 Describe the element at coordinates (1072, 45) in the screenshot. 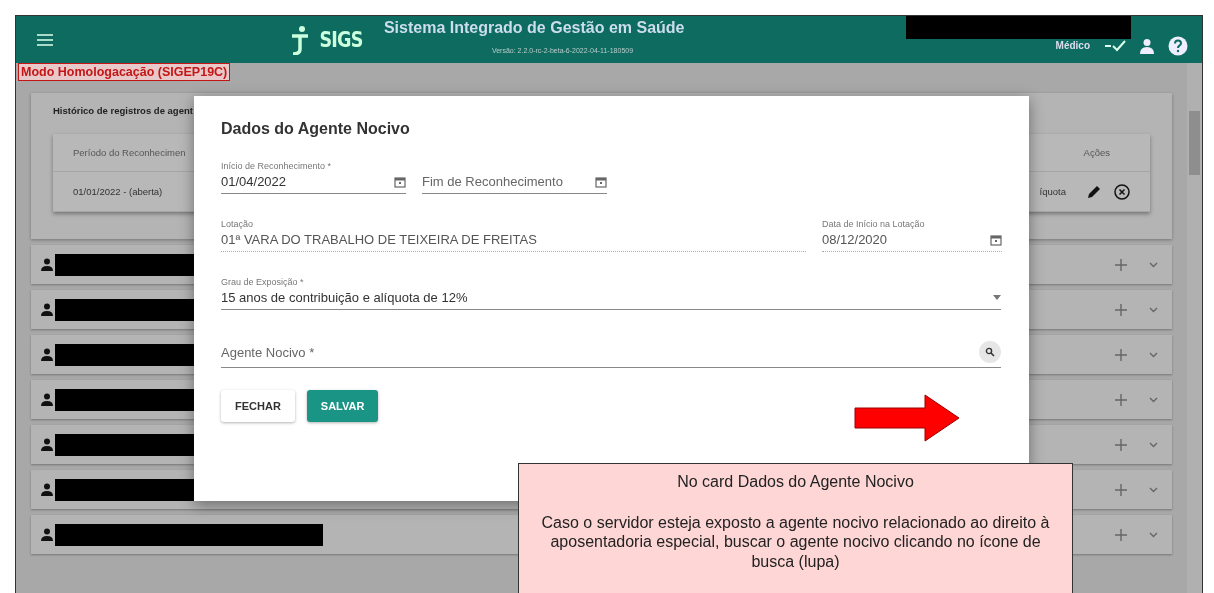

I see `role-label: Médico` at that location.